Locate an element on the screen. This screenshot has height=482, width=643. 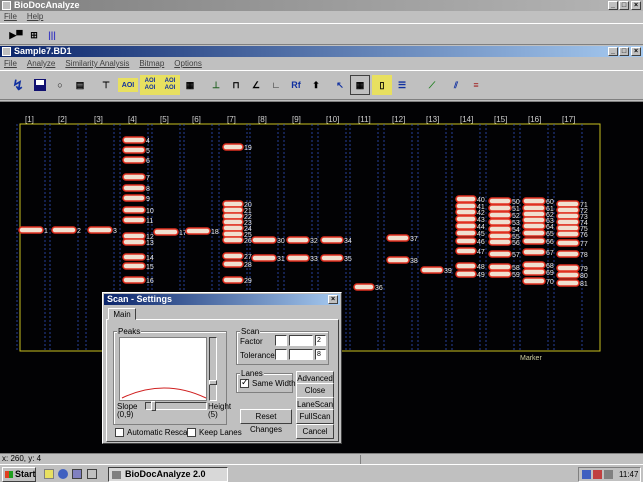
start-button: Start is located at coordinates (19, 474).